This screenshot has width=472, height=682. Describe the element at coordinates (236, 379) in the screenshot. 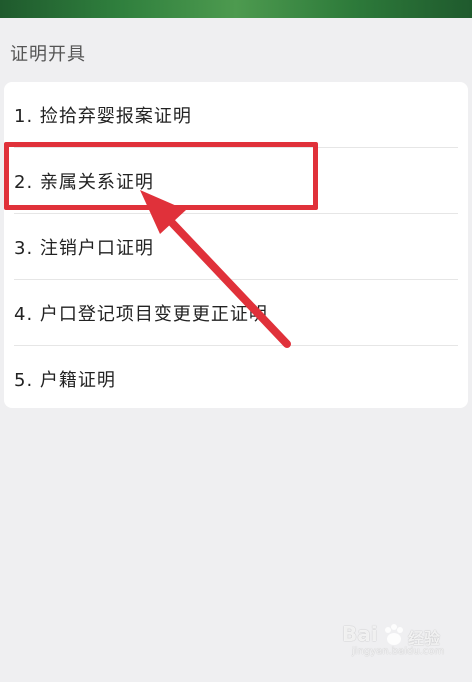

I see `list-item-household-certificate: 5. 户籍证明` at that location.